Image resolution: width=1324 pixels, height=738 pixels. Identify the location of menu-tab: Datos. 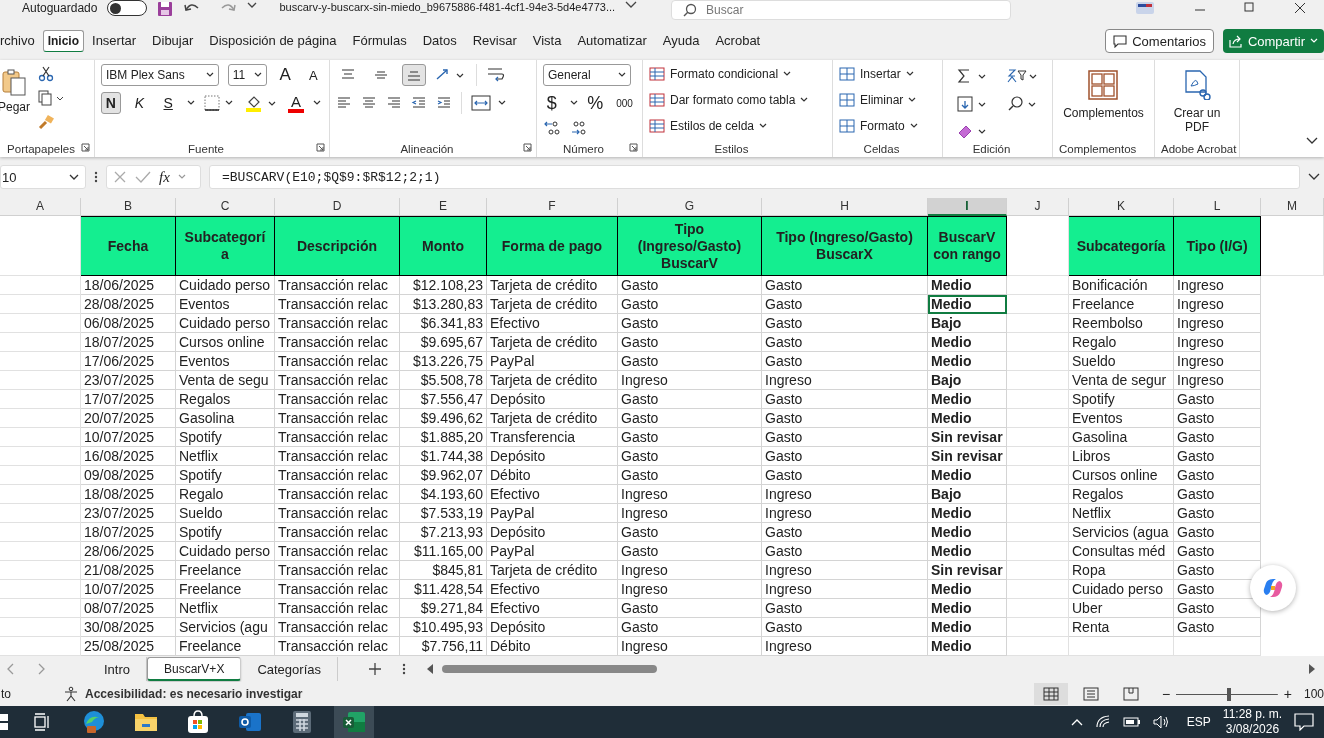
(439, 41).